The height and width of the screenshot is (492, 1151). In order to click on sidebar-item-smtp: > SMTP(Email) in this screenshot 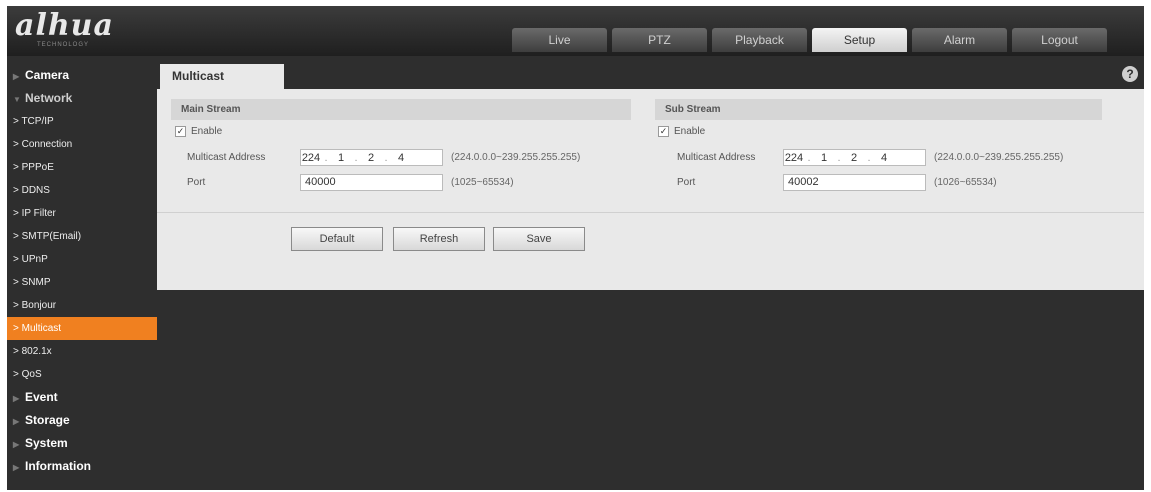, I will do `click(82, 236)`.